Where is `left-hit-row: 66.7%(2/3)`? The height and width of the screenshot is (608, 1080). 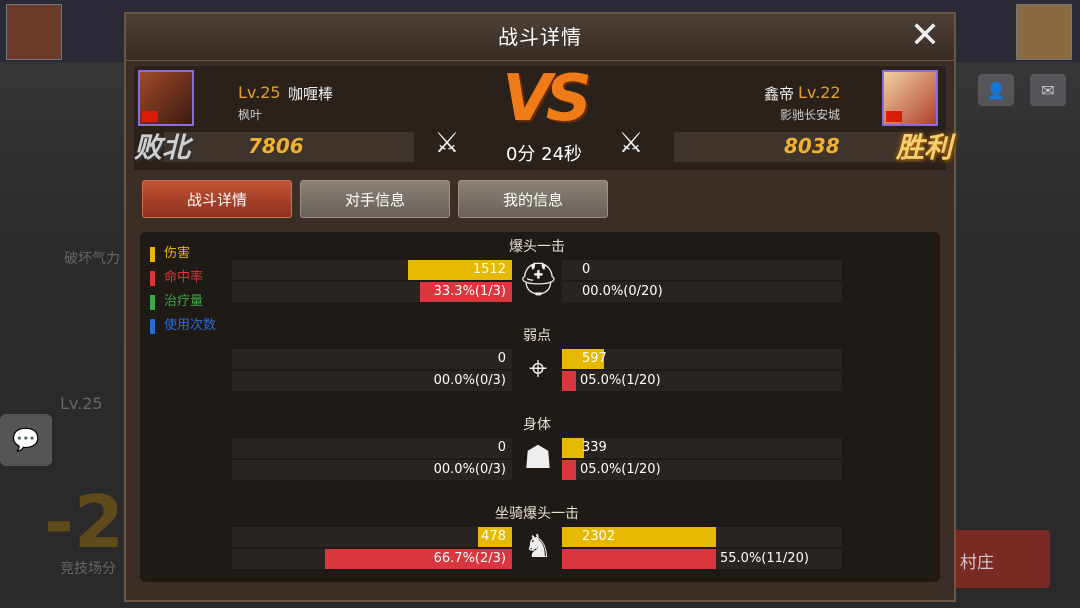
left-hit-row: 66.7%(2/3) is located at coordinates (372, 559).